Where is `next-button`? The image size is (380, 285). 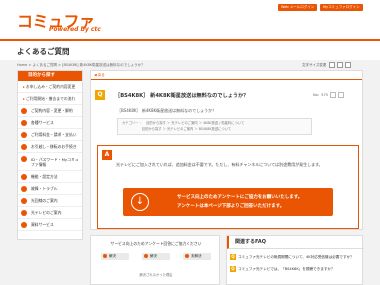
next-button is located at coordinates (341, 95).